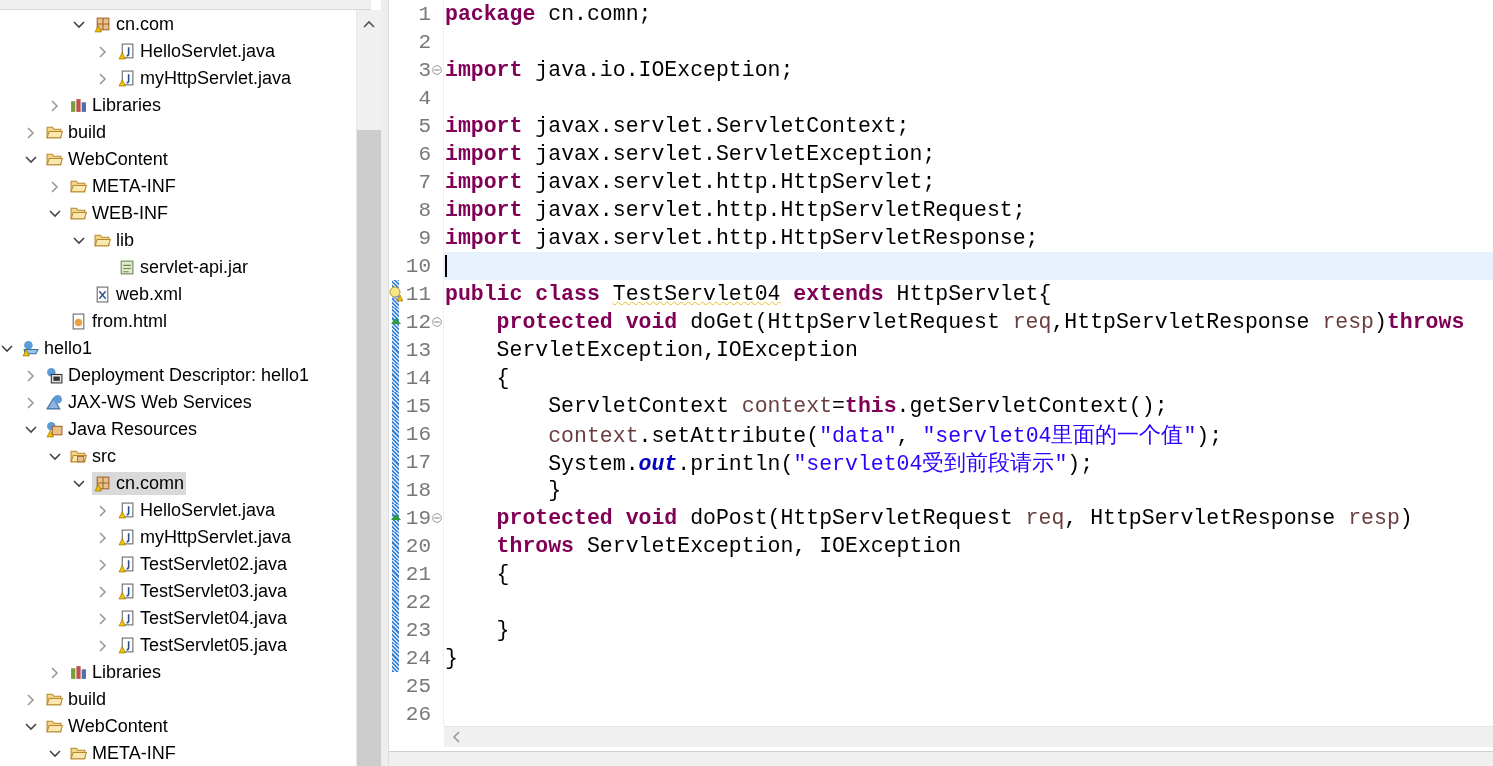 This screenshot has height=766, width=1493. Describe the element at coordinates (178, 375) in the screenshot. I see `tree-item: Deployment Descriptor: hello1` at that location.